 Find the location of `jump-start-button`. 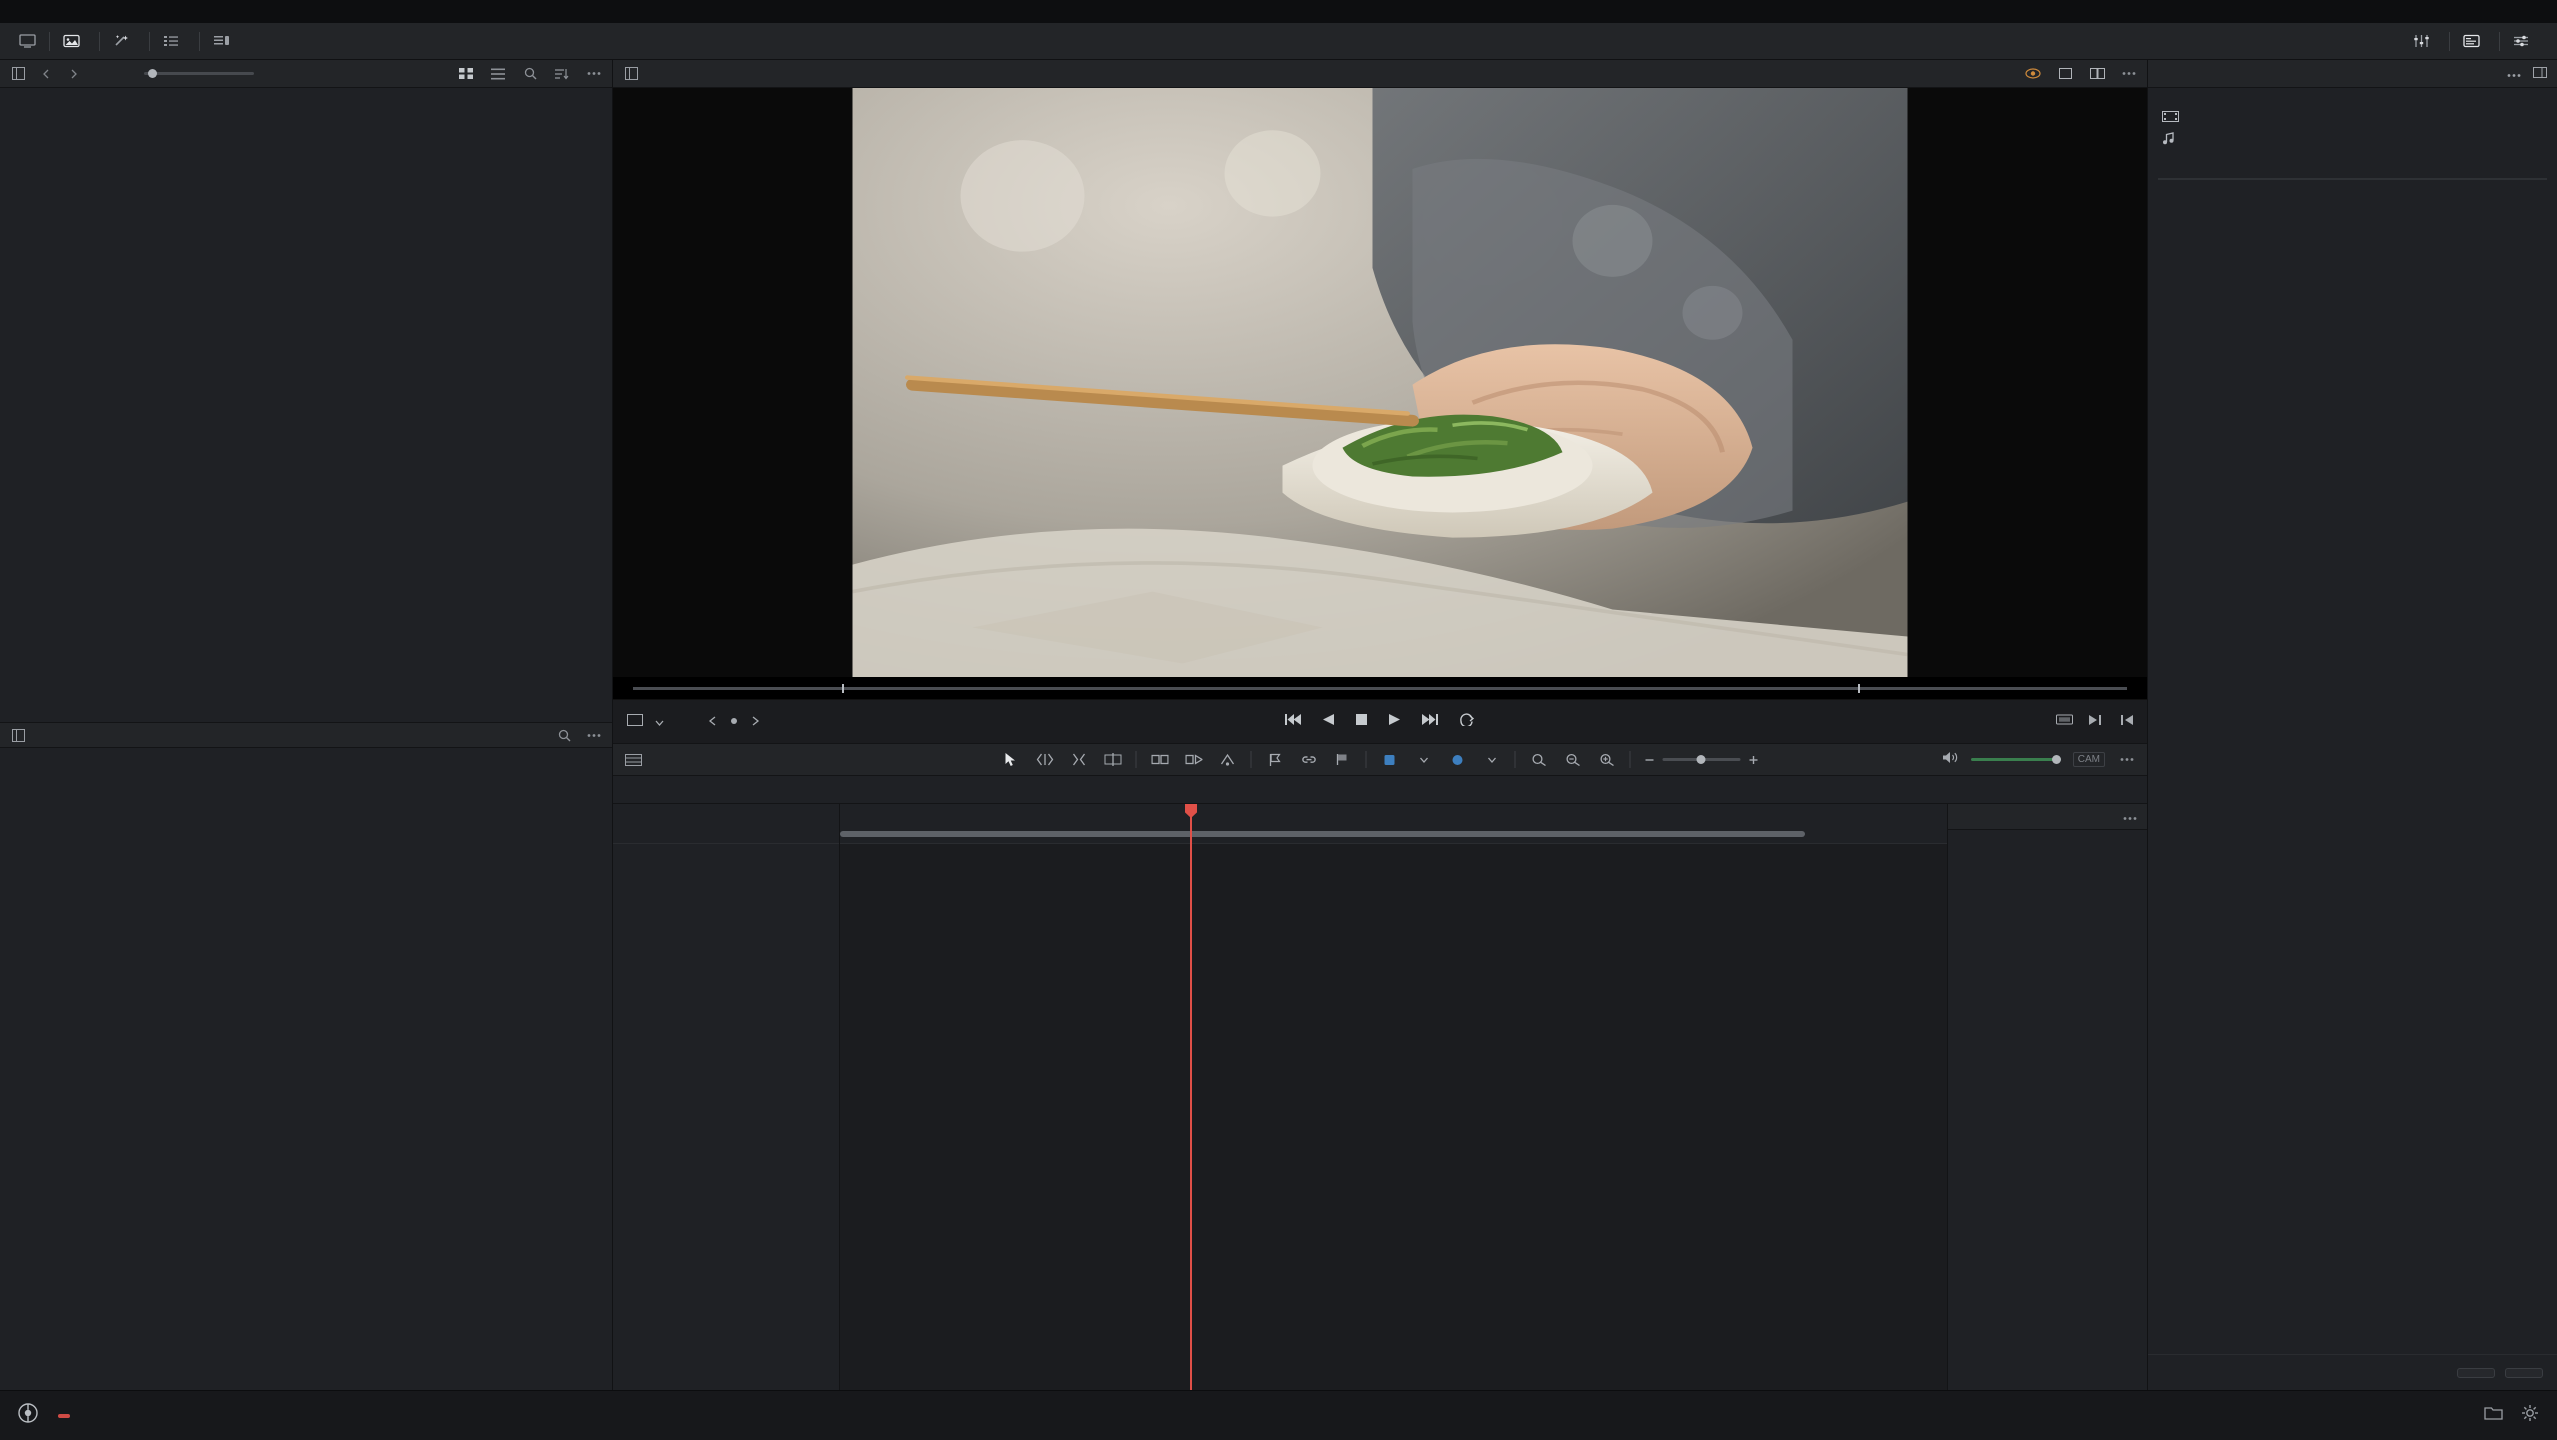

jump-start-button is located at coordinates (1293, 722).